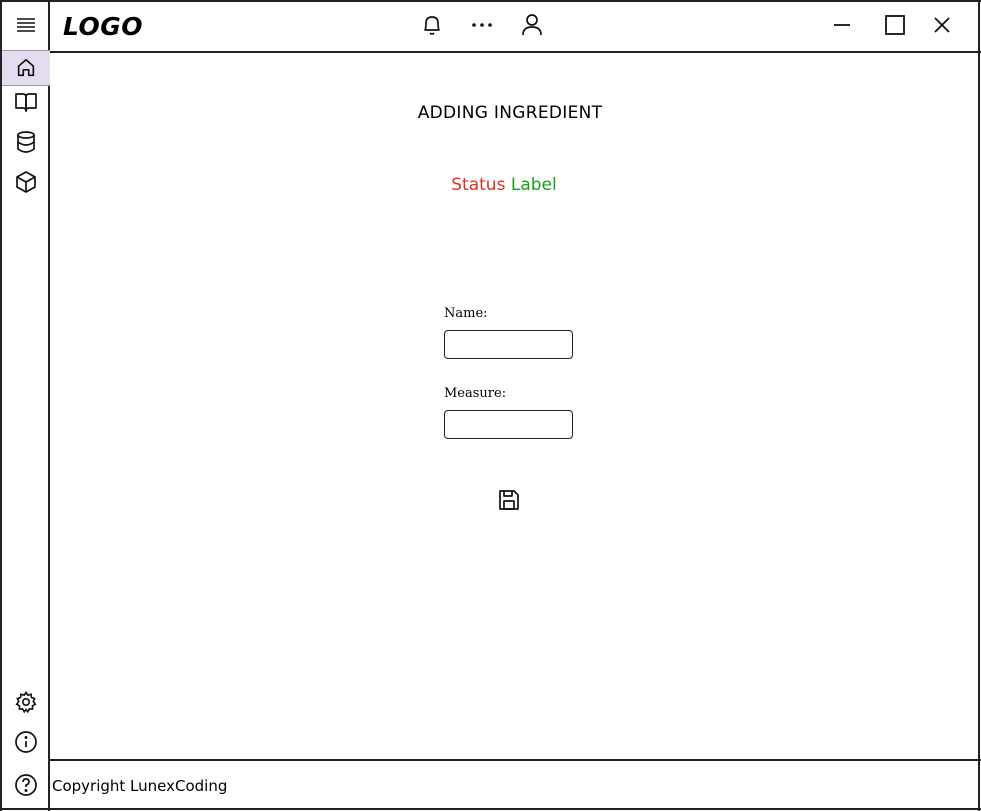  What do you see at coordinates (510, 113) in the screenshot?
I see `page-title: ADDING INGREDIENT` at bounding box center [510, 113].